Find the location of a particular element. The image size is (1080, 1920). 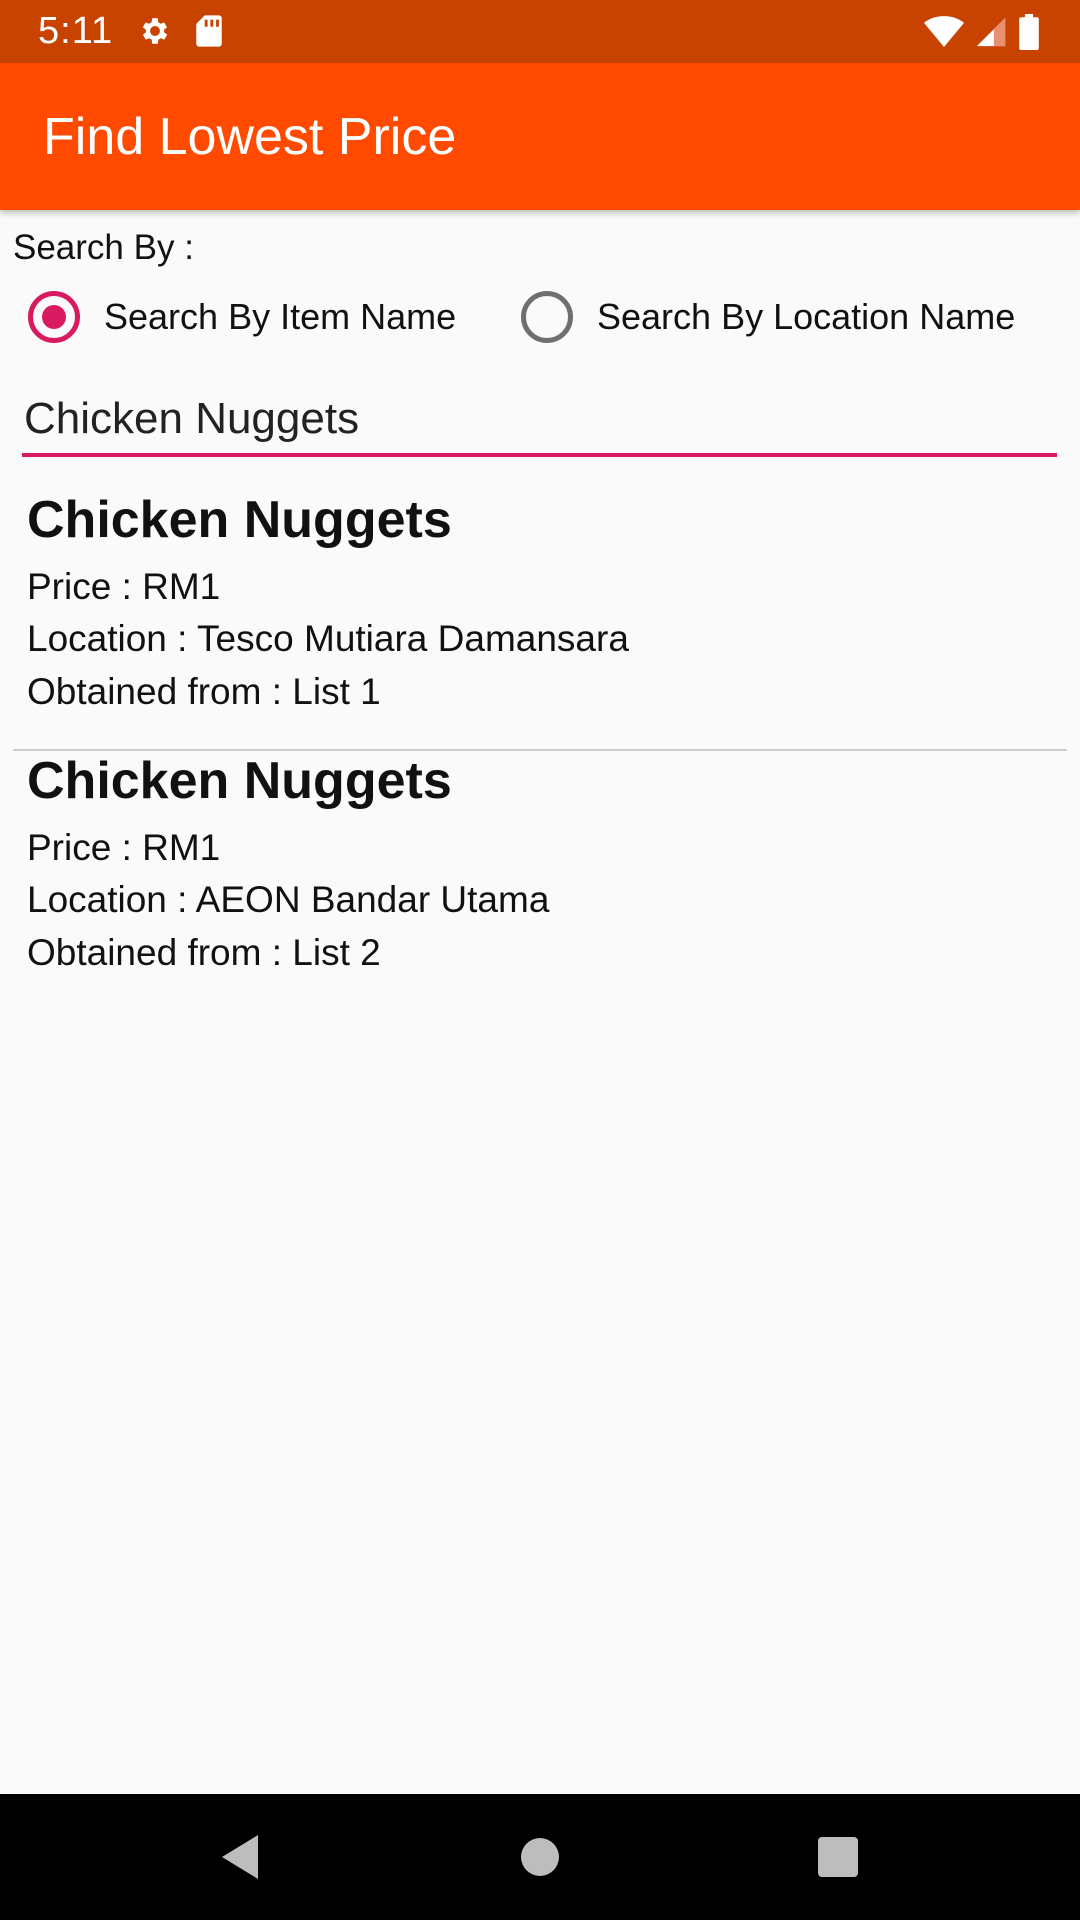

sd-card-icon is located at coordinates (209, 33).